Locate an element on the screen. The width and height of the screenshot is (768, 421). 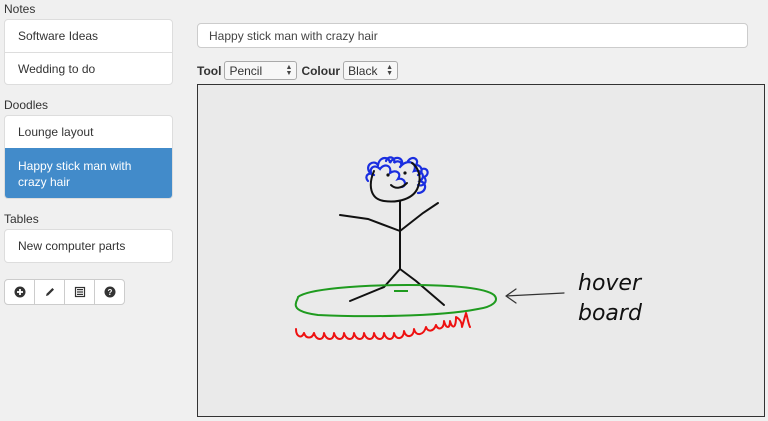
add-icon is located at coordinates (19, 292).